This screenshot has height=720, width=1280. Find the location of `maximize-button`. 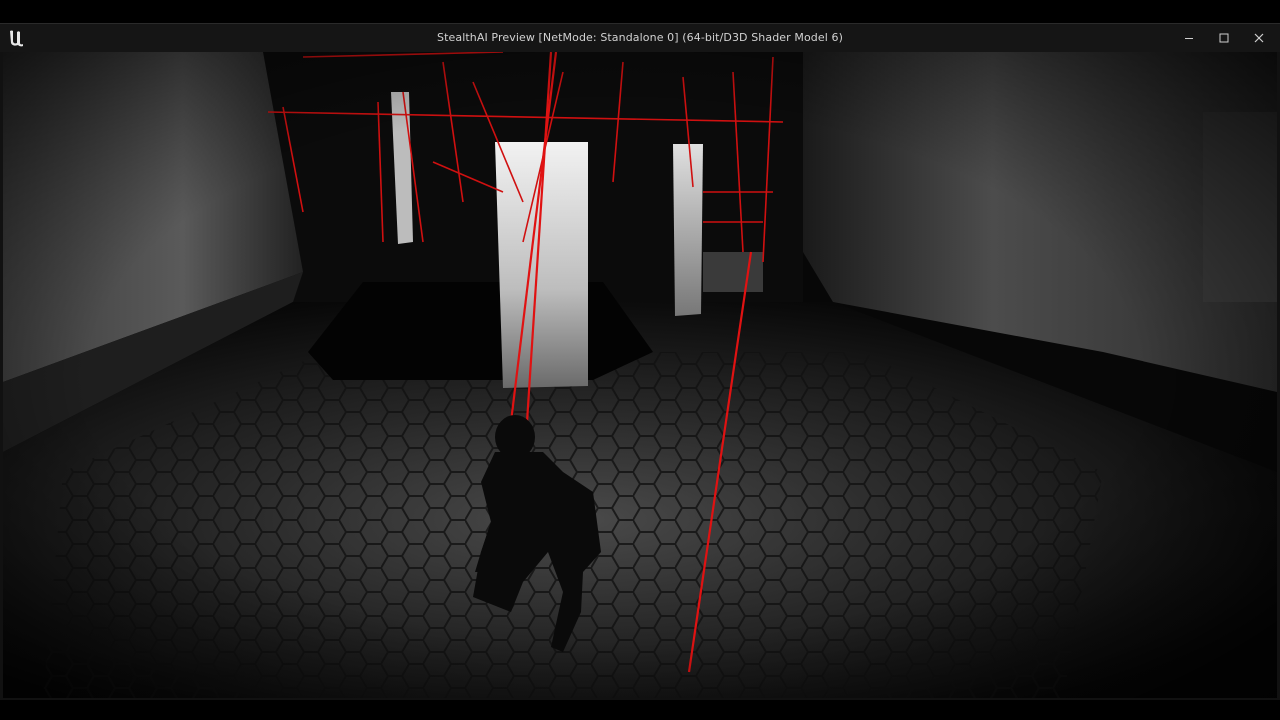

maximize-button is located at coordinates (1224, 38).